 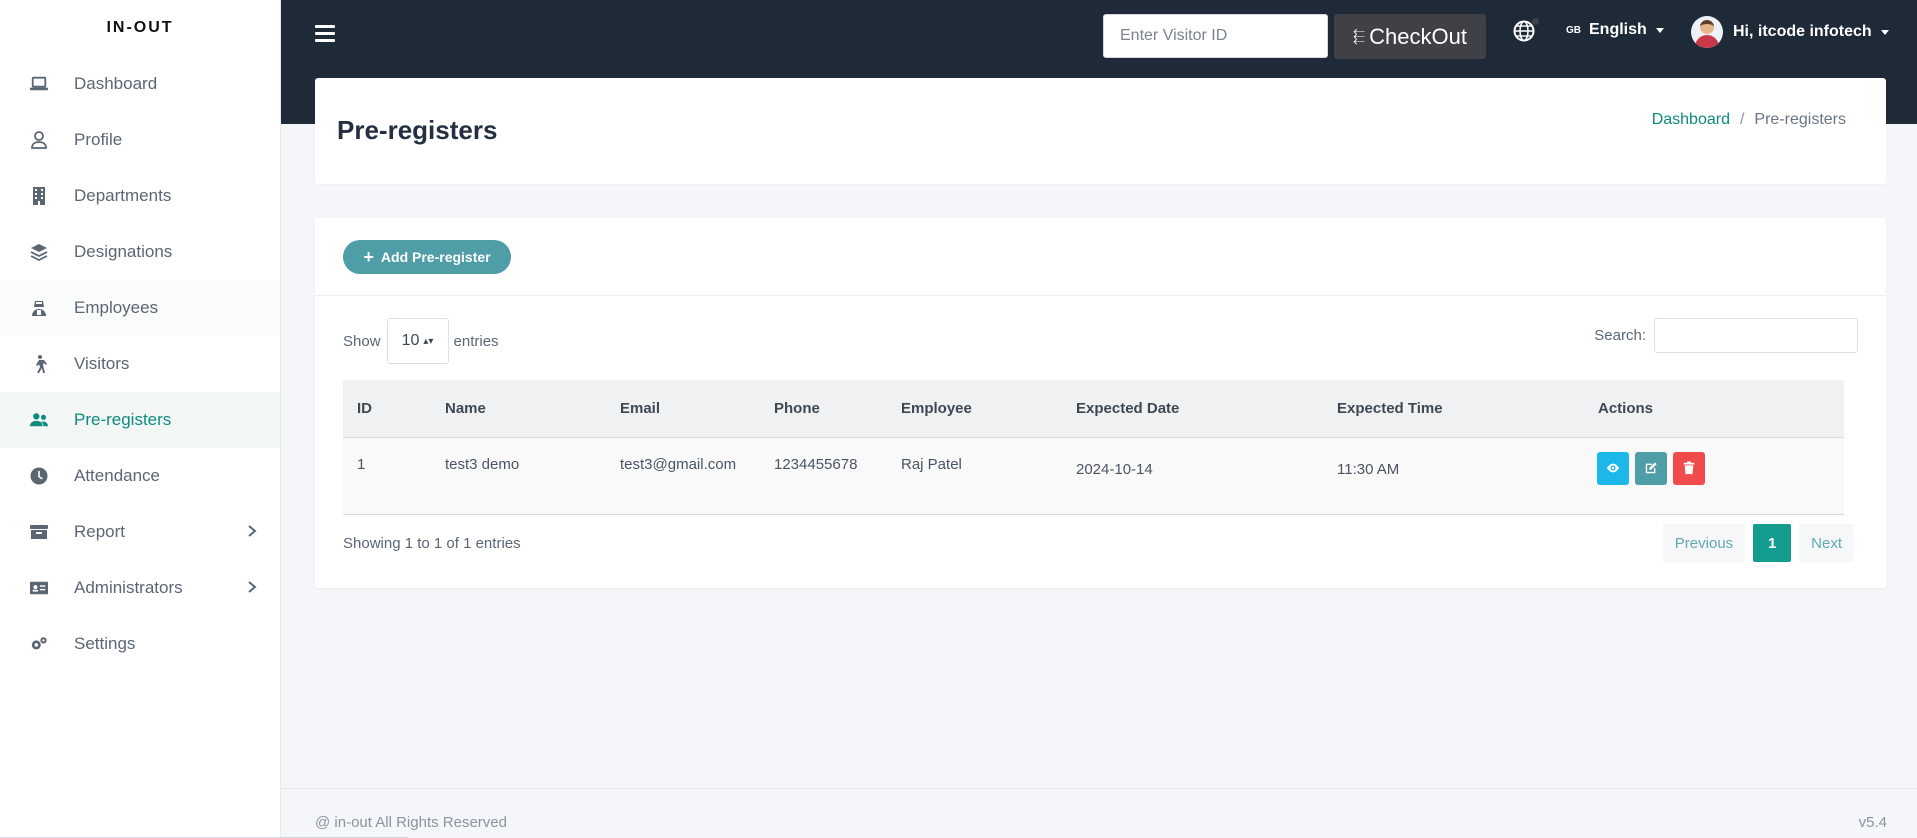 I want to click on sidebar-item-label: Pre-registers, so click(x=123, y=419).